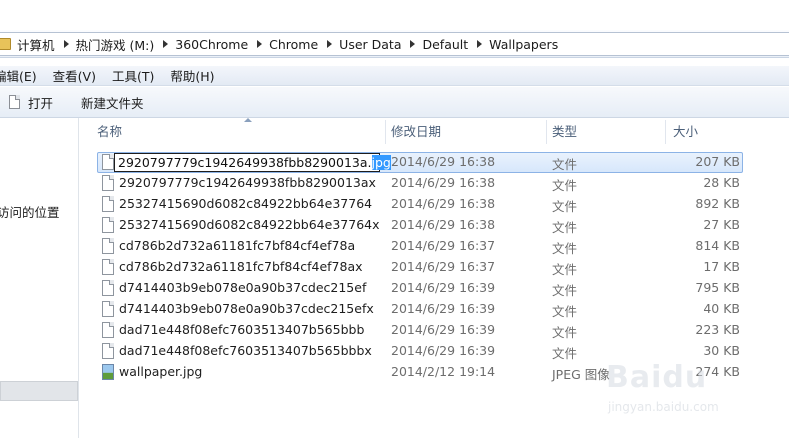 The image size is (789, 438). What do you see at coordinates (39, 391) in the screenshot?
I see `horizontal-scrollbar` at bounding box center [39, 391].